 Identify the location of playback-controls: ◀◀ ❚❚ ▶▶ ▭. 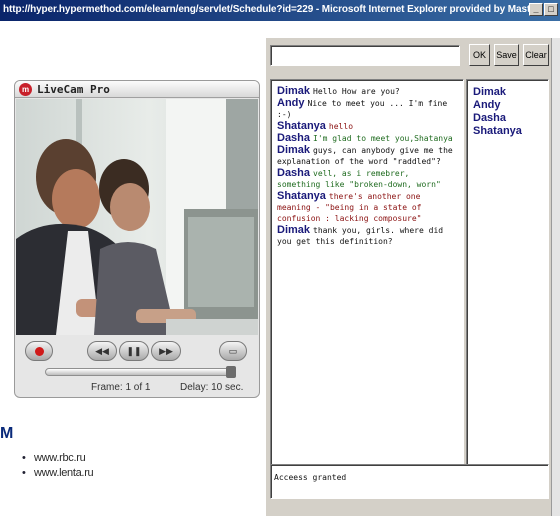
(137, 351).